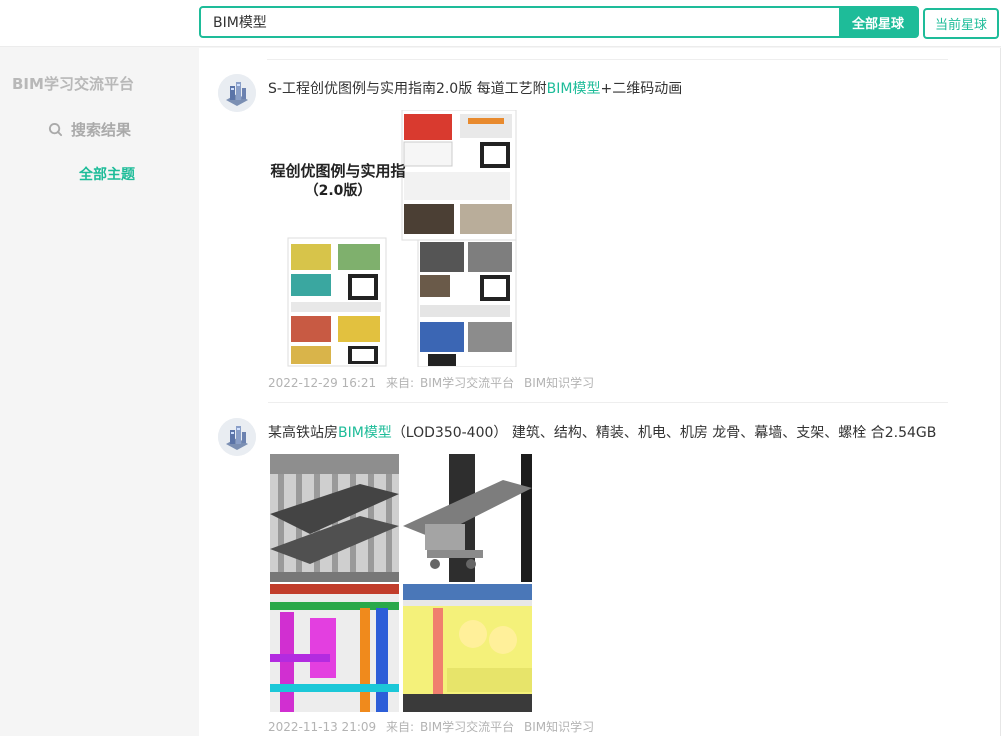 The image size is (1001, 736). Describe the element at coordinates (73, 83) in the screenshot. I see `planet-name: BIM学习交流平台` at that location.